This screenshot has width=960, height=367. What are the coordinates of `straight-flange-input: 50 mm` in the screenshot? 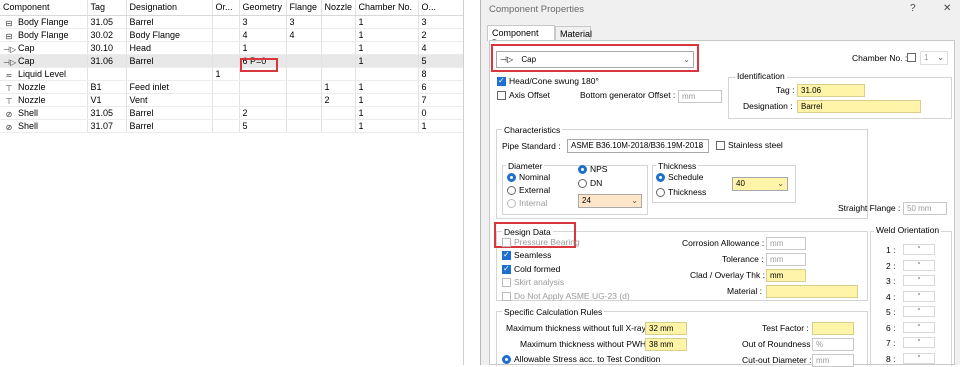 It's located at (925, 208).